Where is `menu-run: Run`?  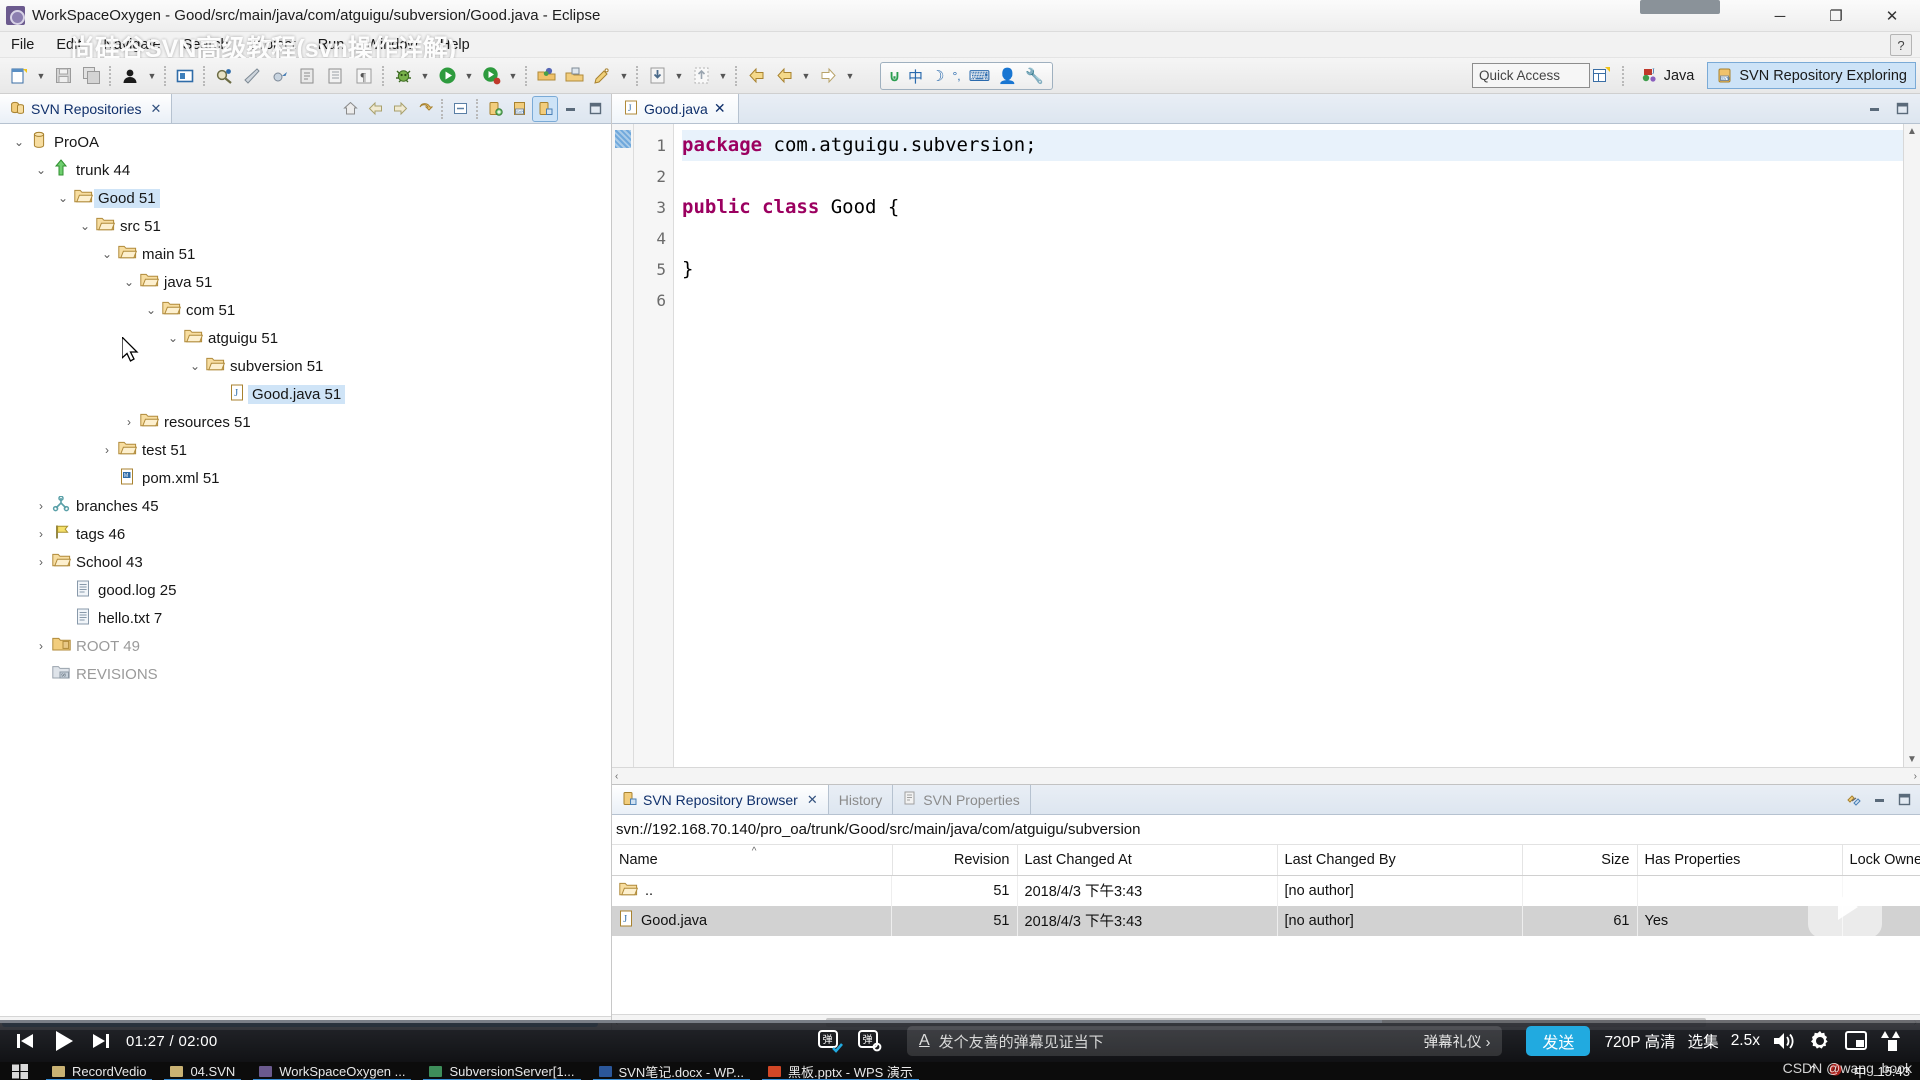
menu-run: Run is located at coordinates (331, 45).